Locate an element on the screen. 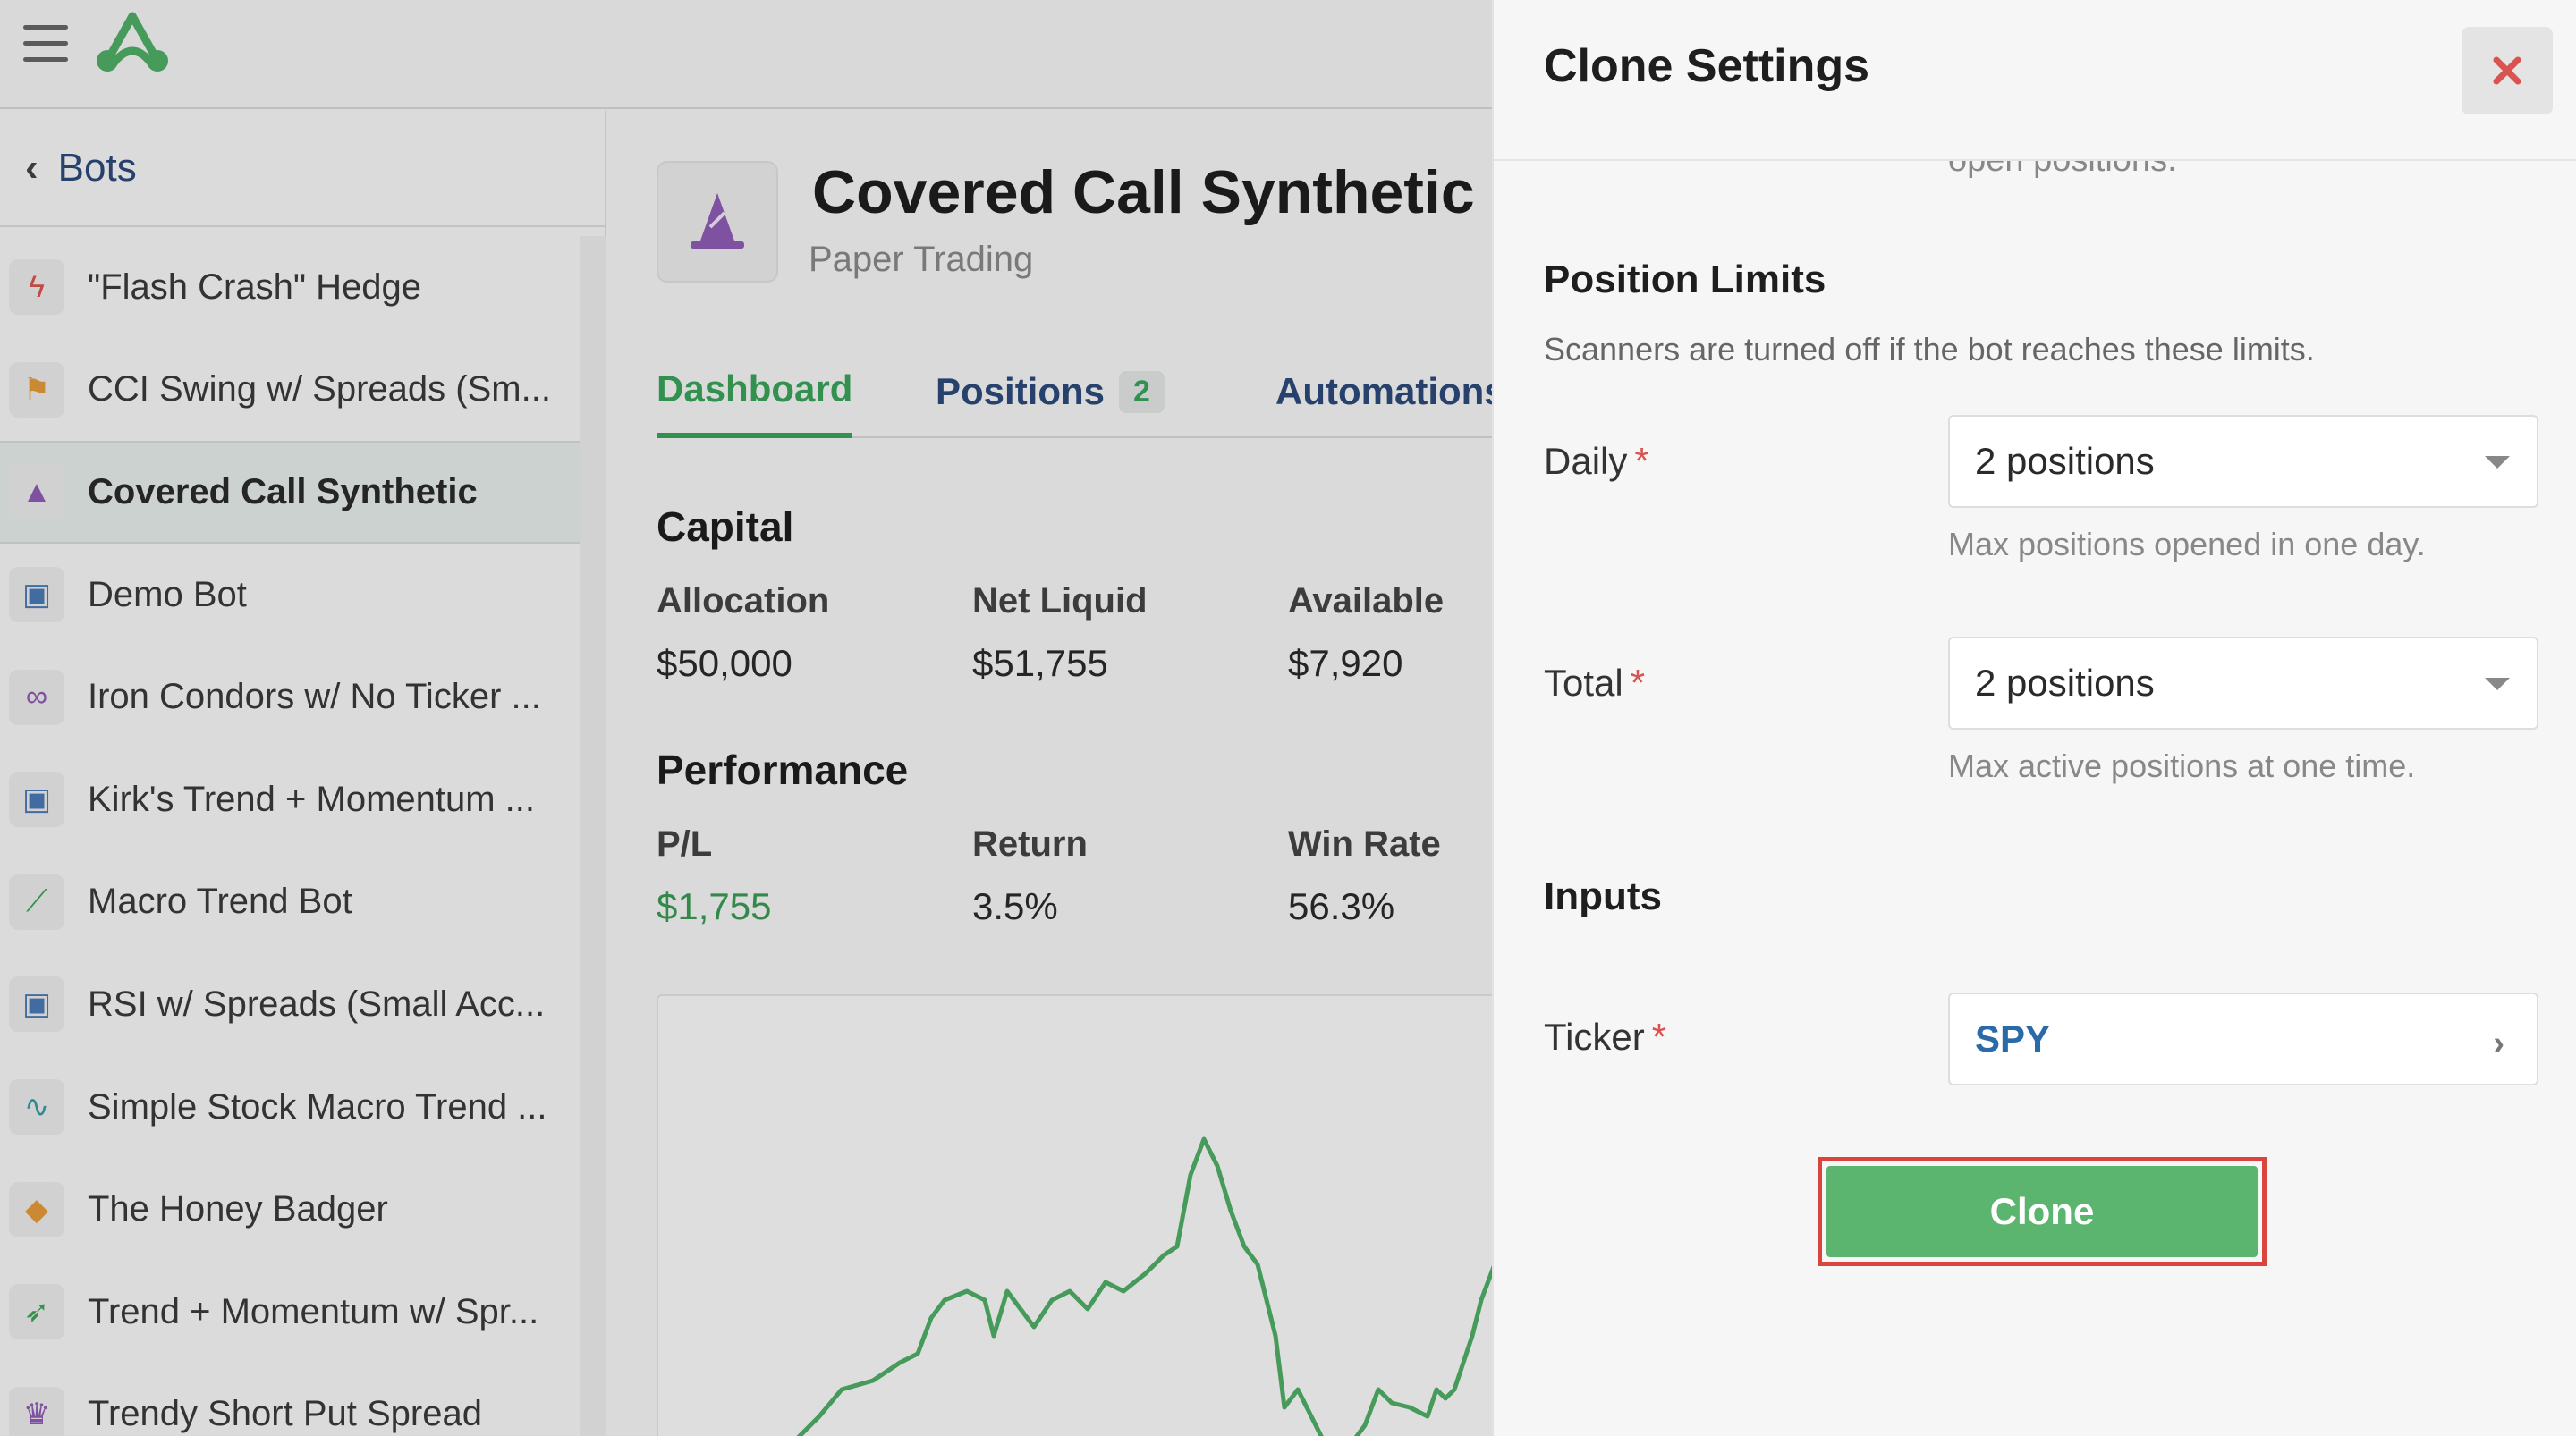 The image size is (2576, 1436). ticker-label-text: Ticker is located at coordinates (1594, 1037).